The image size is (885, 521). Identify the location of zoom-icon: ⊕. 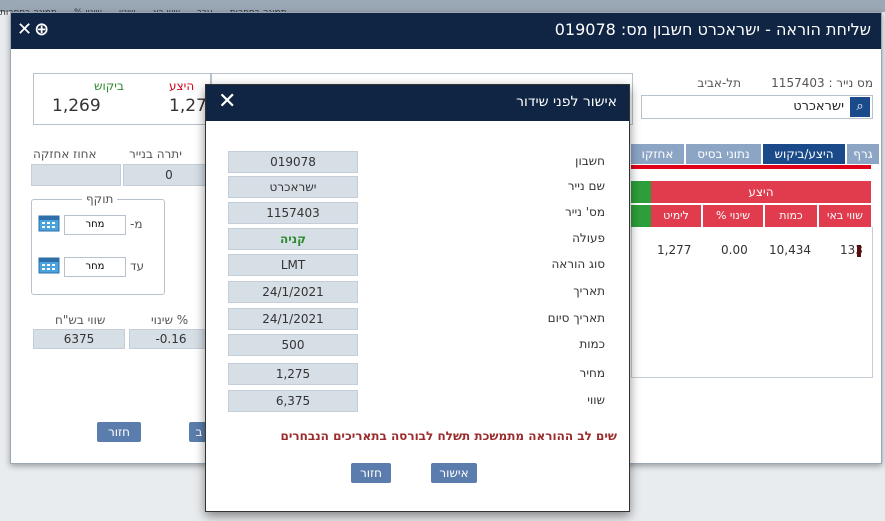
(42, 29).